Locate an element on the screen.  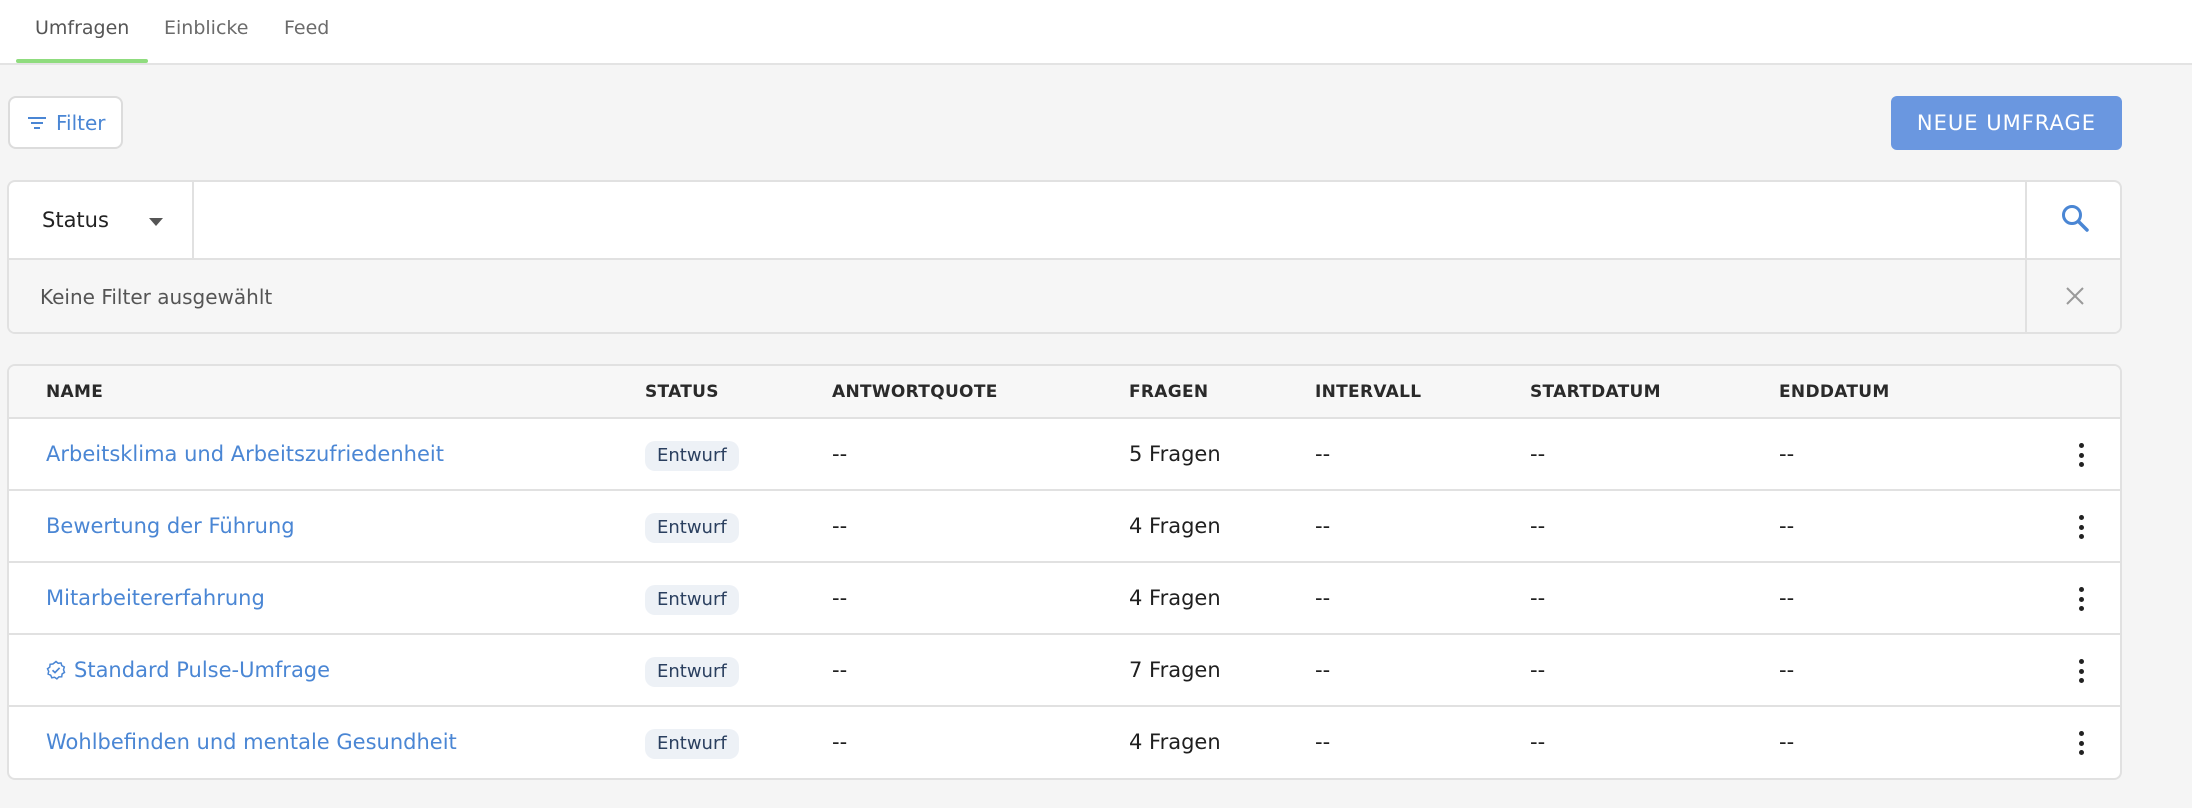
survey-name-link: Standard Pulse-Umfrage is located at coordinates (188, 670).